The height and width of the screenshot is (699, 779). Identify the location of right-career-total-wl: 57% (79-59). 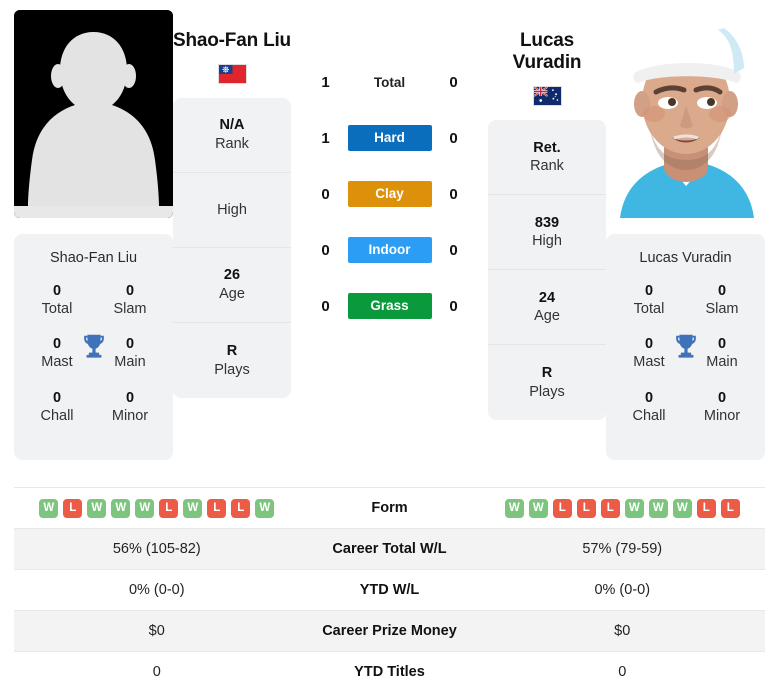
(622, 549).